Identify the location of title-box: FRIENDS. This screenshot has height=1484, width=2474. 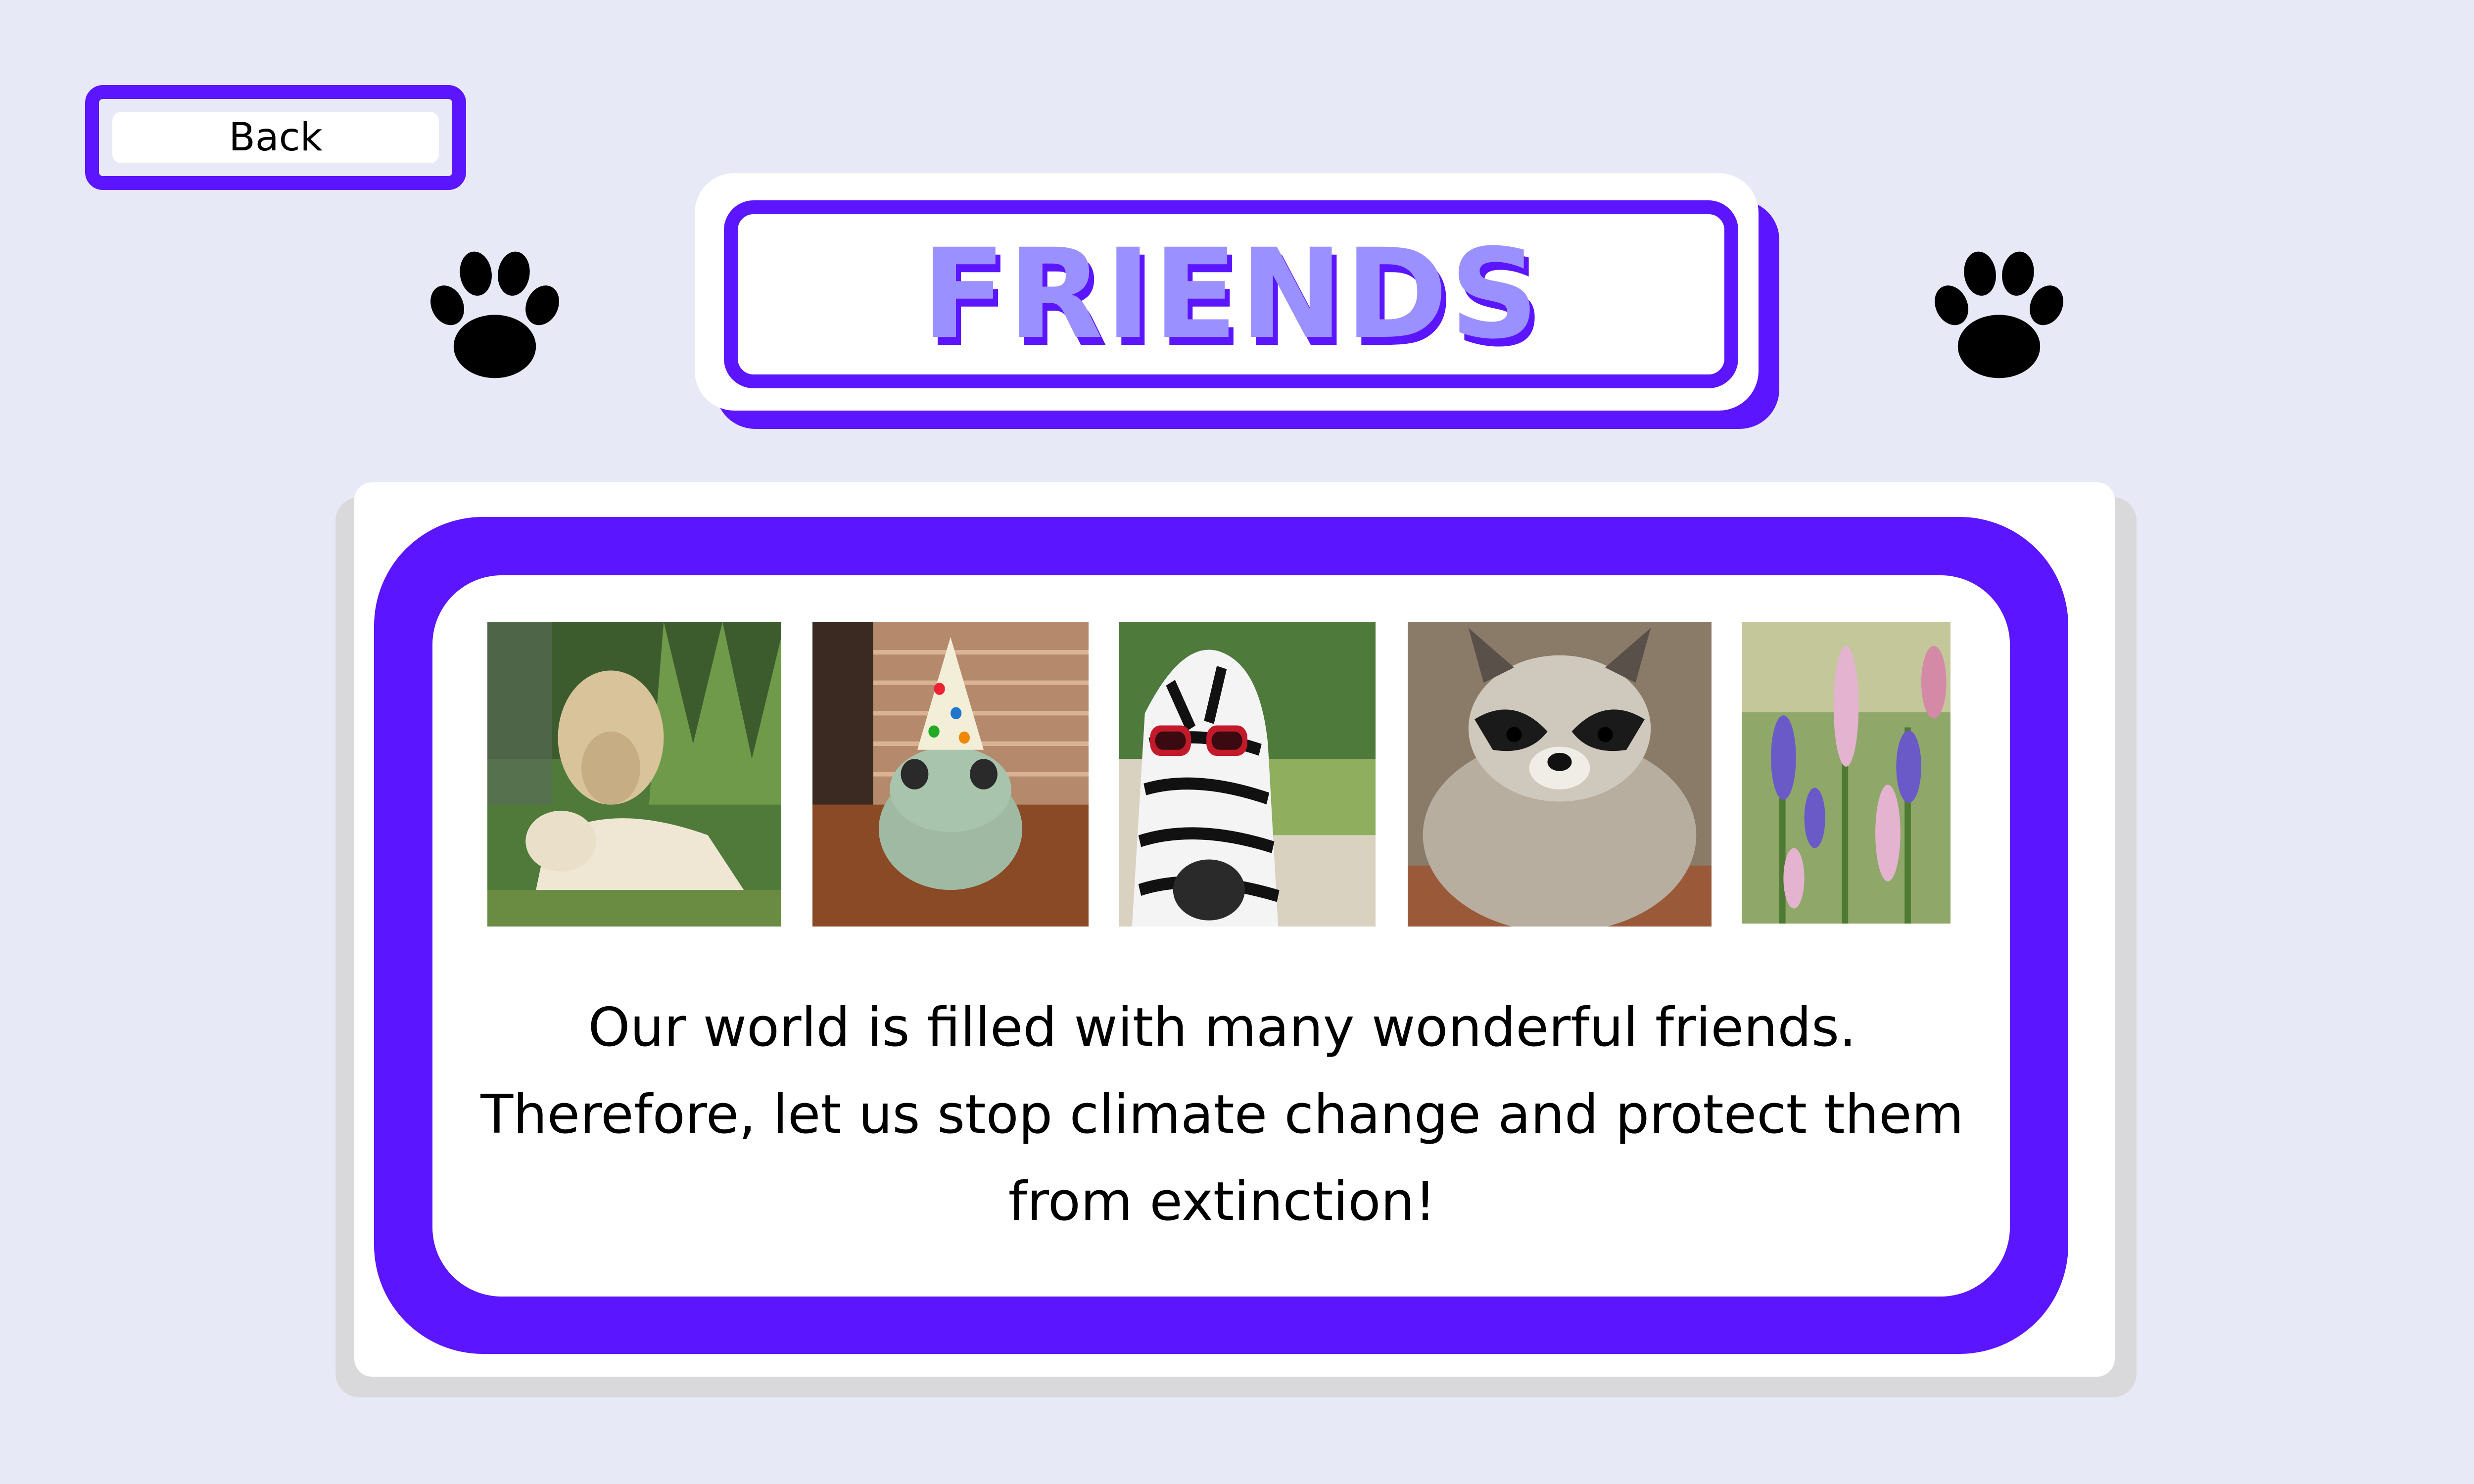
(1231, 294).